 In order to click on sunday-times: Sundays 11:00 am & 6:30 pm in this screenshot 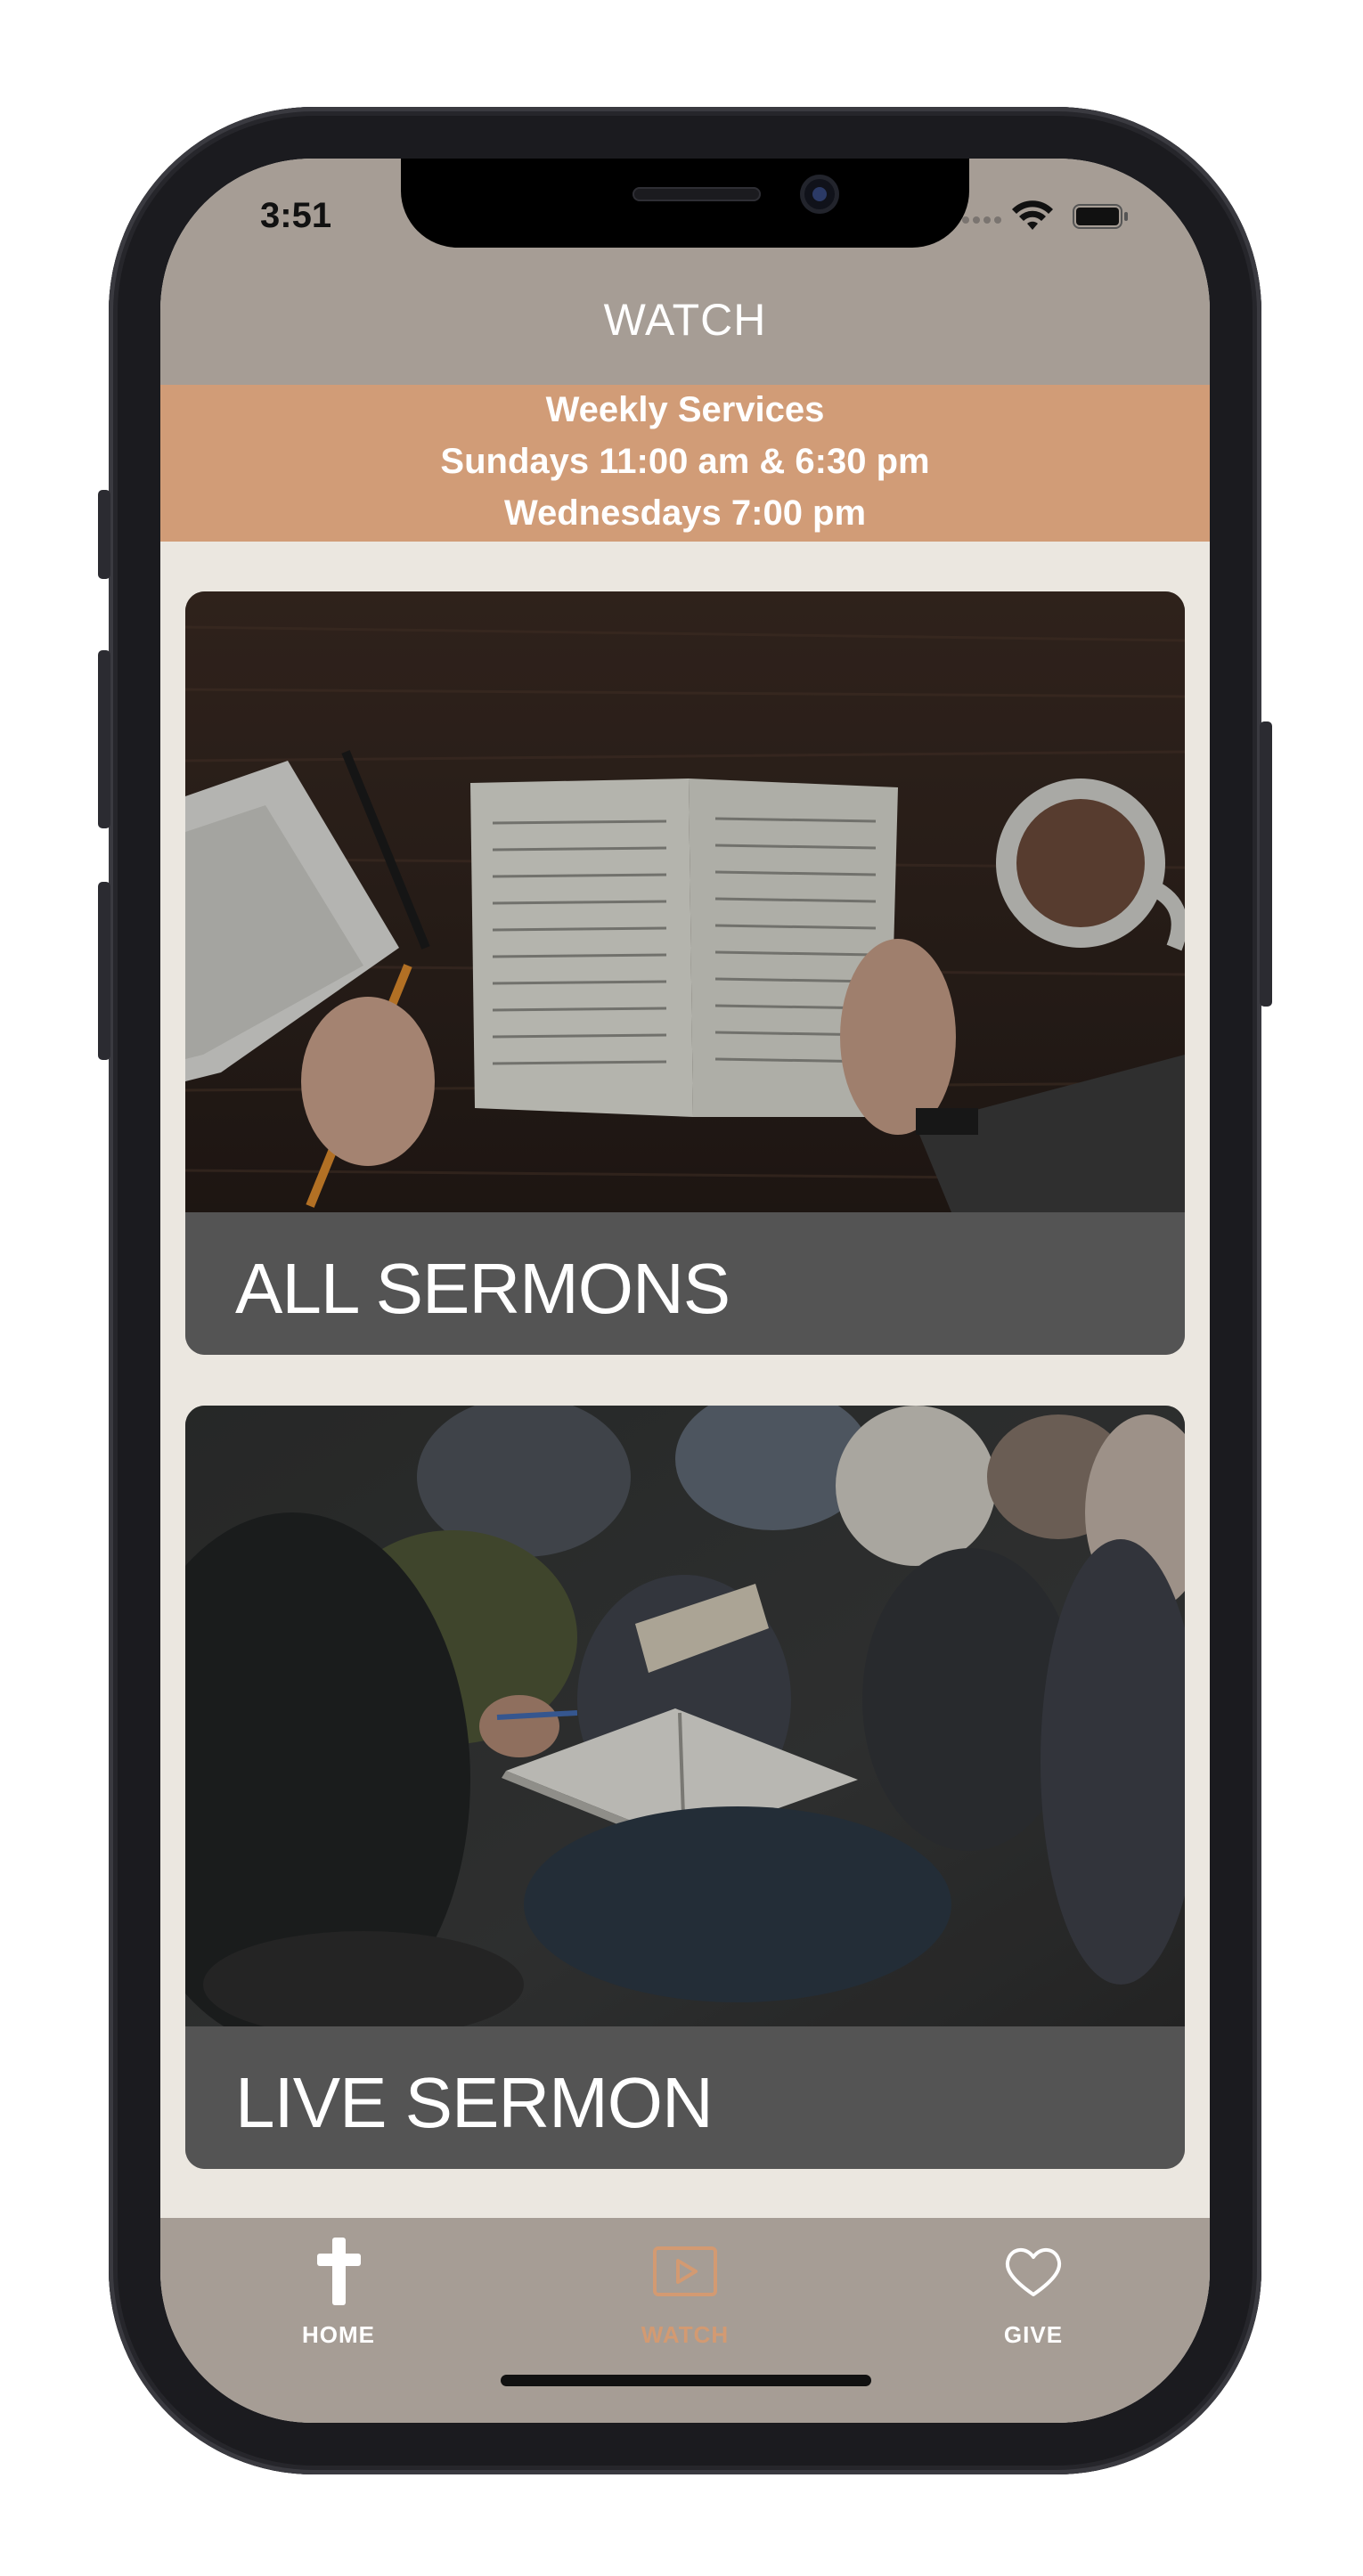, I will do `click(685, 461)`.